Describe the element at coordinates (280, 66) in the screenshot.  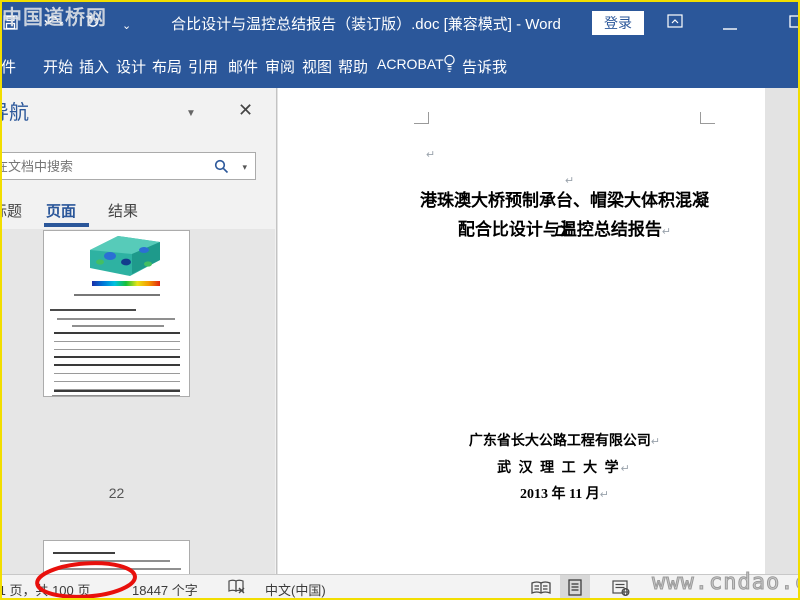
I see `tab-review: 审阅` at that location.